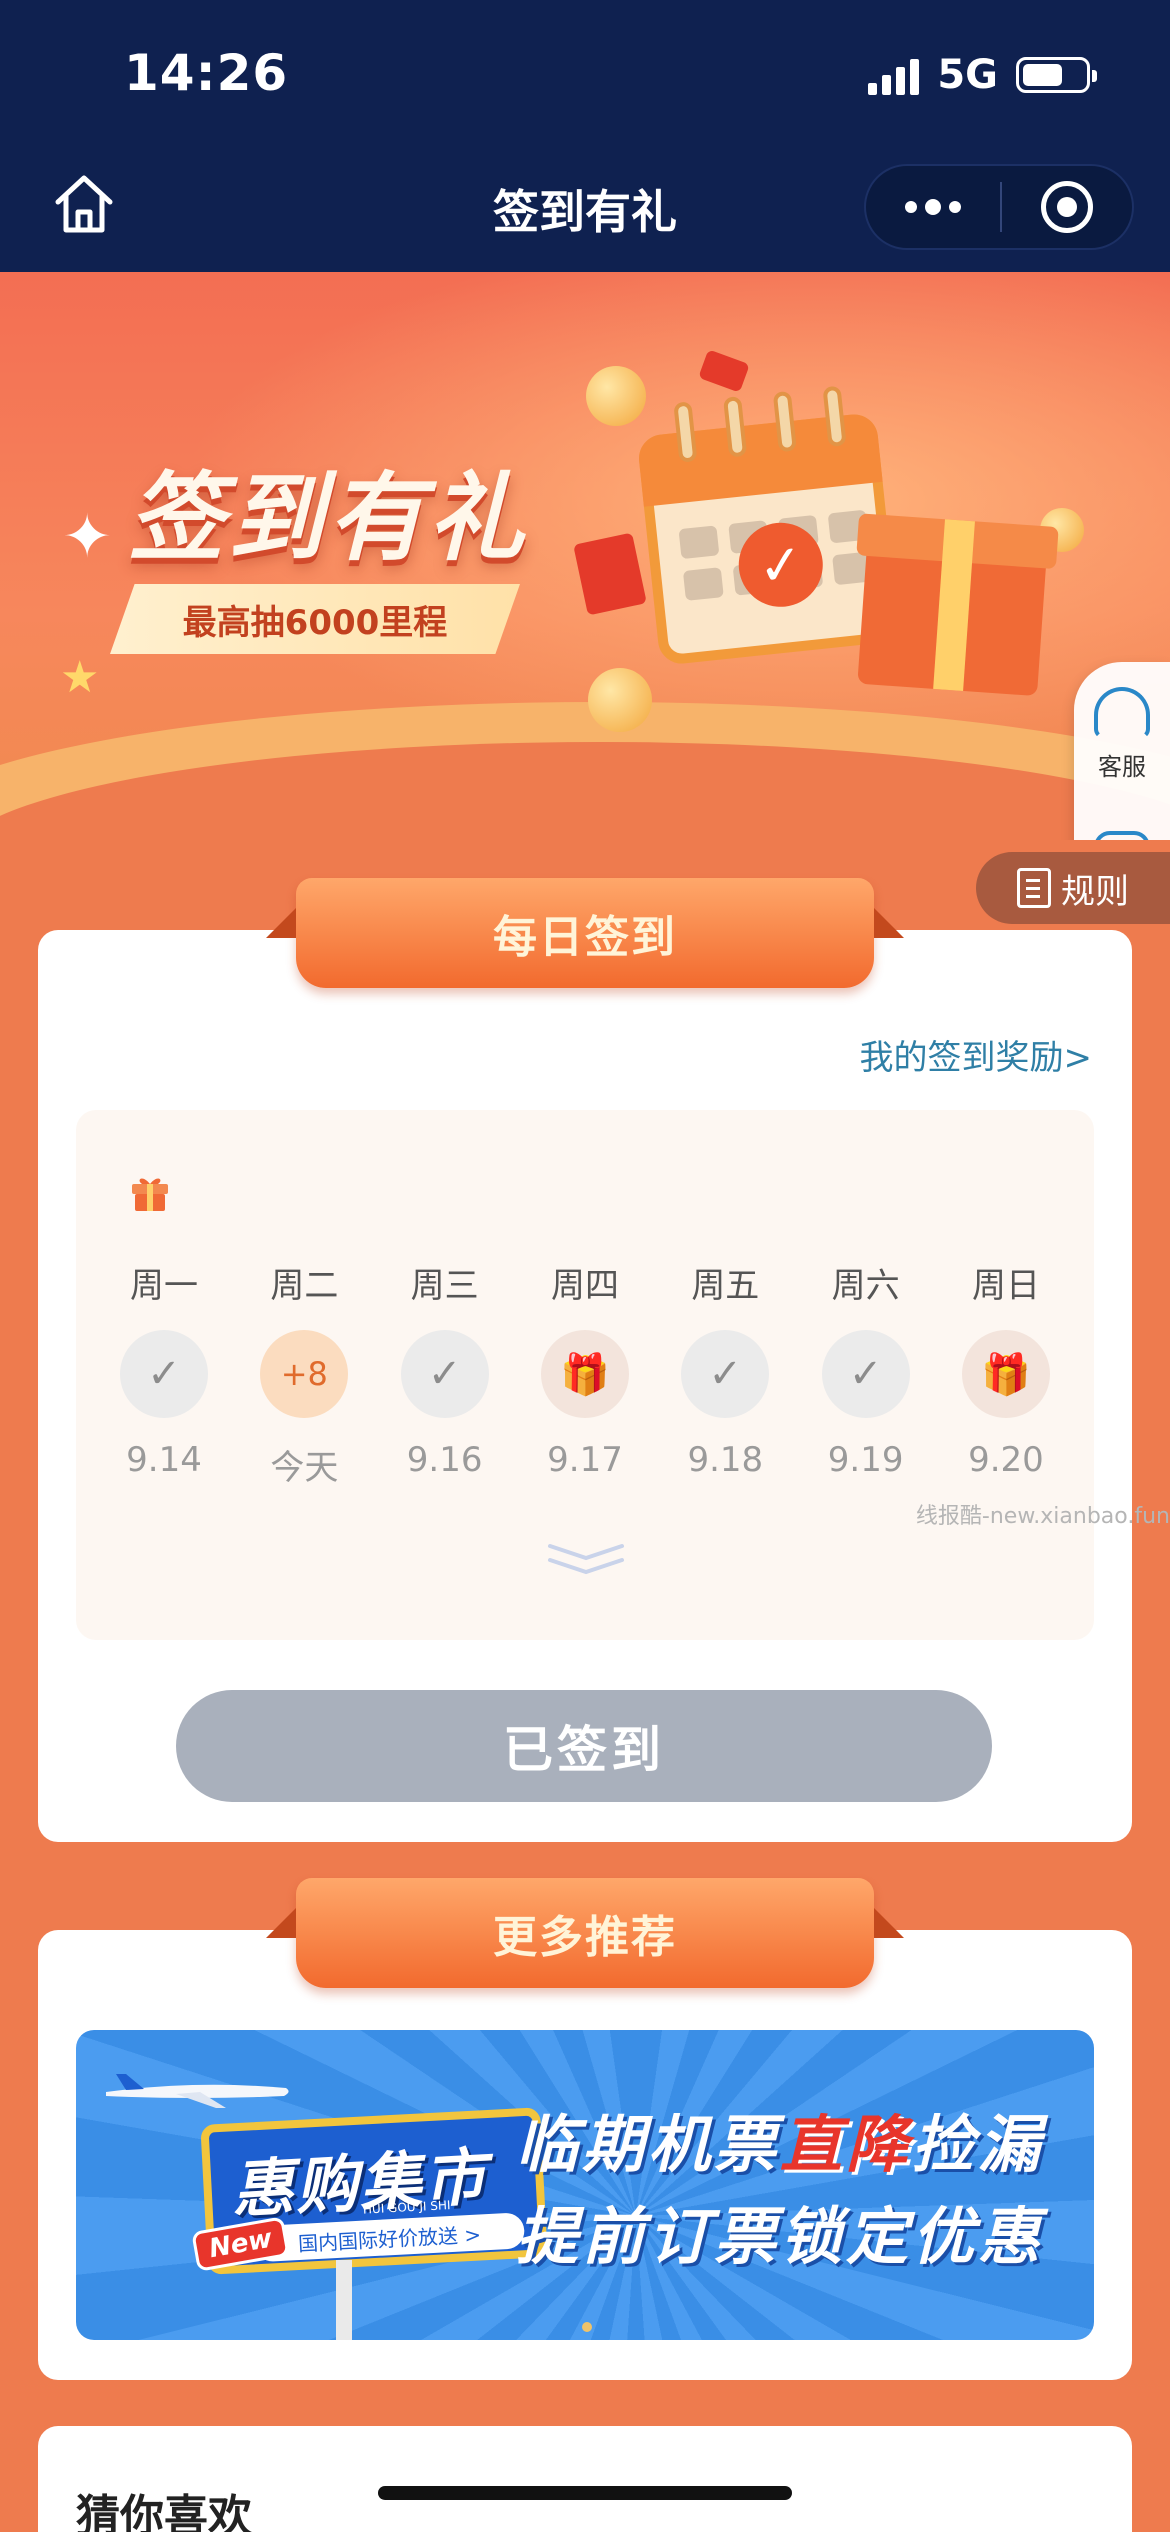  What do you see at coordinates (933, 207) in the screenshot?
I see `more-dots-icon` at bounding box center [933, 207].